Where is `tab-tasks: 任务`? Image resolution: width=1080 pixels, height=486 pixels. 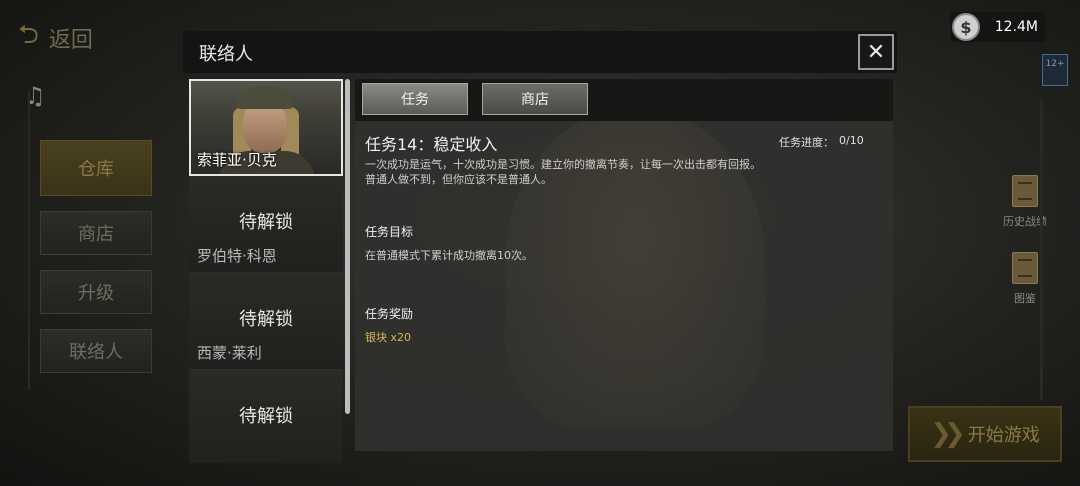 tab-tasks: 任务 is located at coordinates (415, 99).